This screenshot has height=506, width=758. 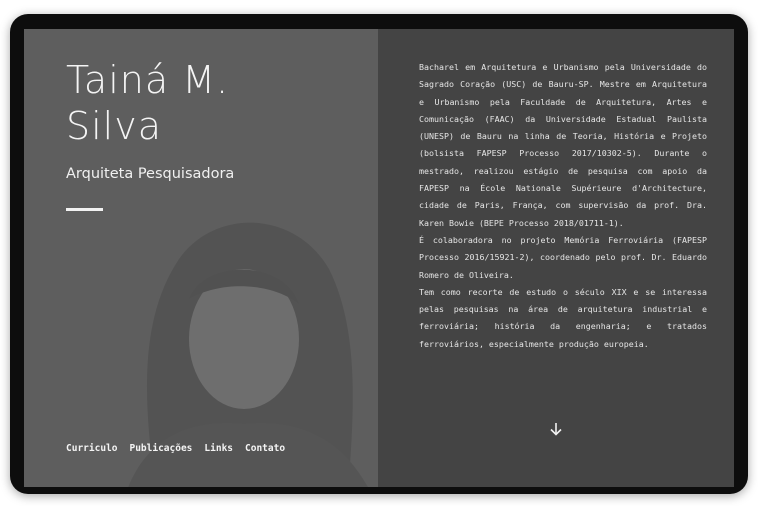 What do you see at coordinates (147, 103) in the screenshot?
I see `page-title: Tainá M. Silva` at bounding box center [147, 103].